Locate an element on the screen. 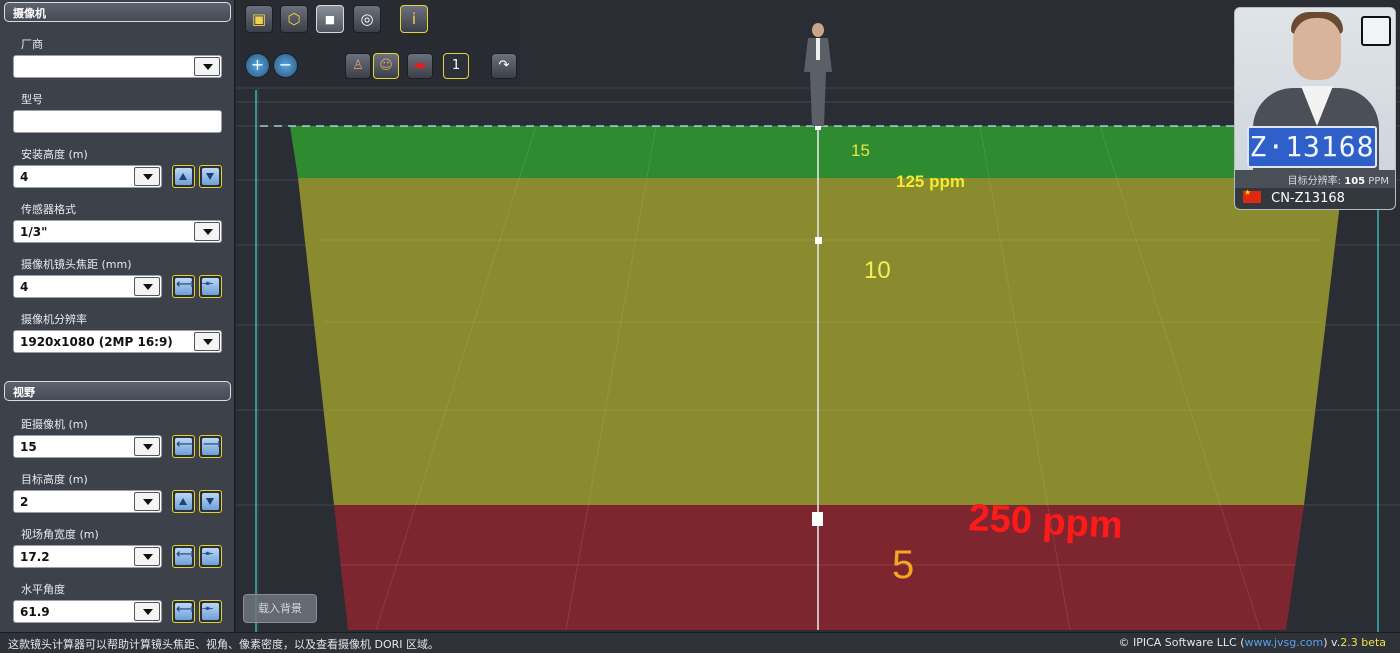 The image size is (1400, 653). fov-width-widen-button is located at coordinates (183, 556).